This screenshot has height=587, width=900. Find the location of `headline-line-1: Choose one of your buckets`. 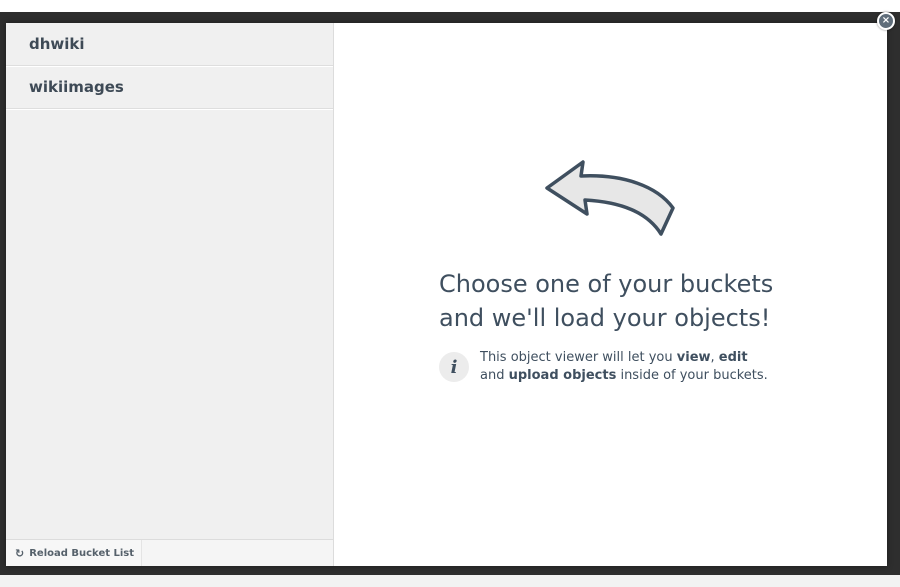

headline-line-1: Choose one of your buckets is located at coordinates (606, 284).